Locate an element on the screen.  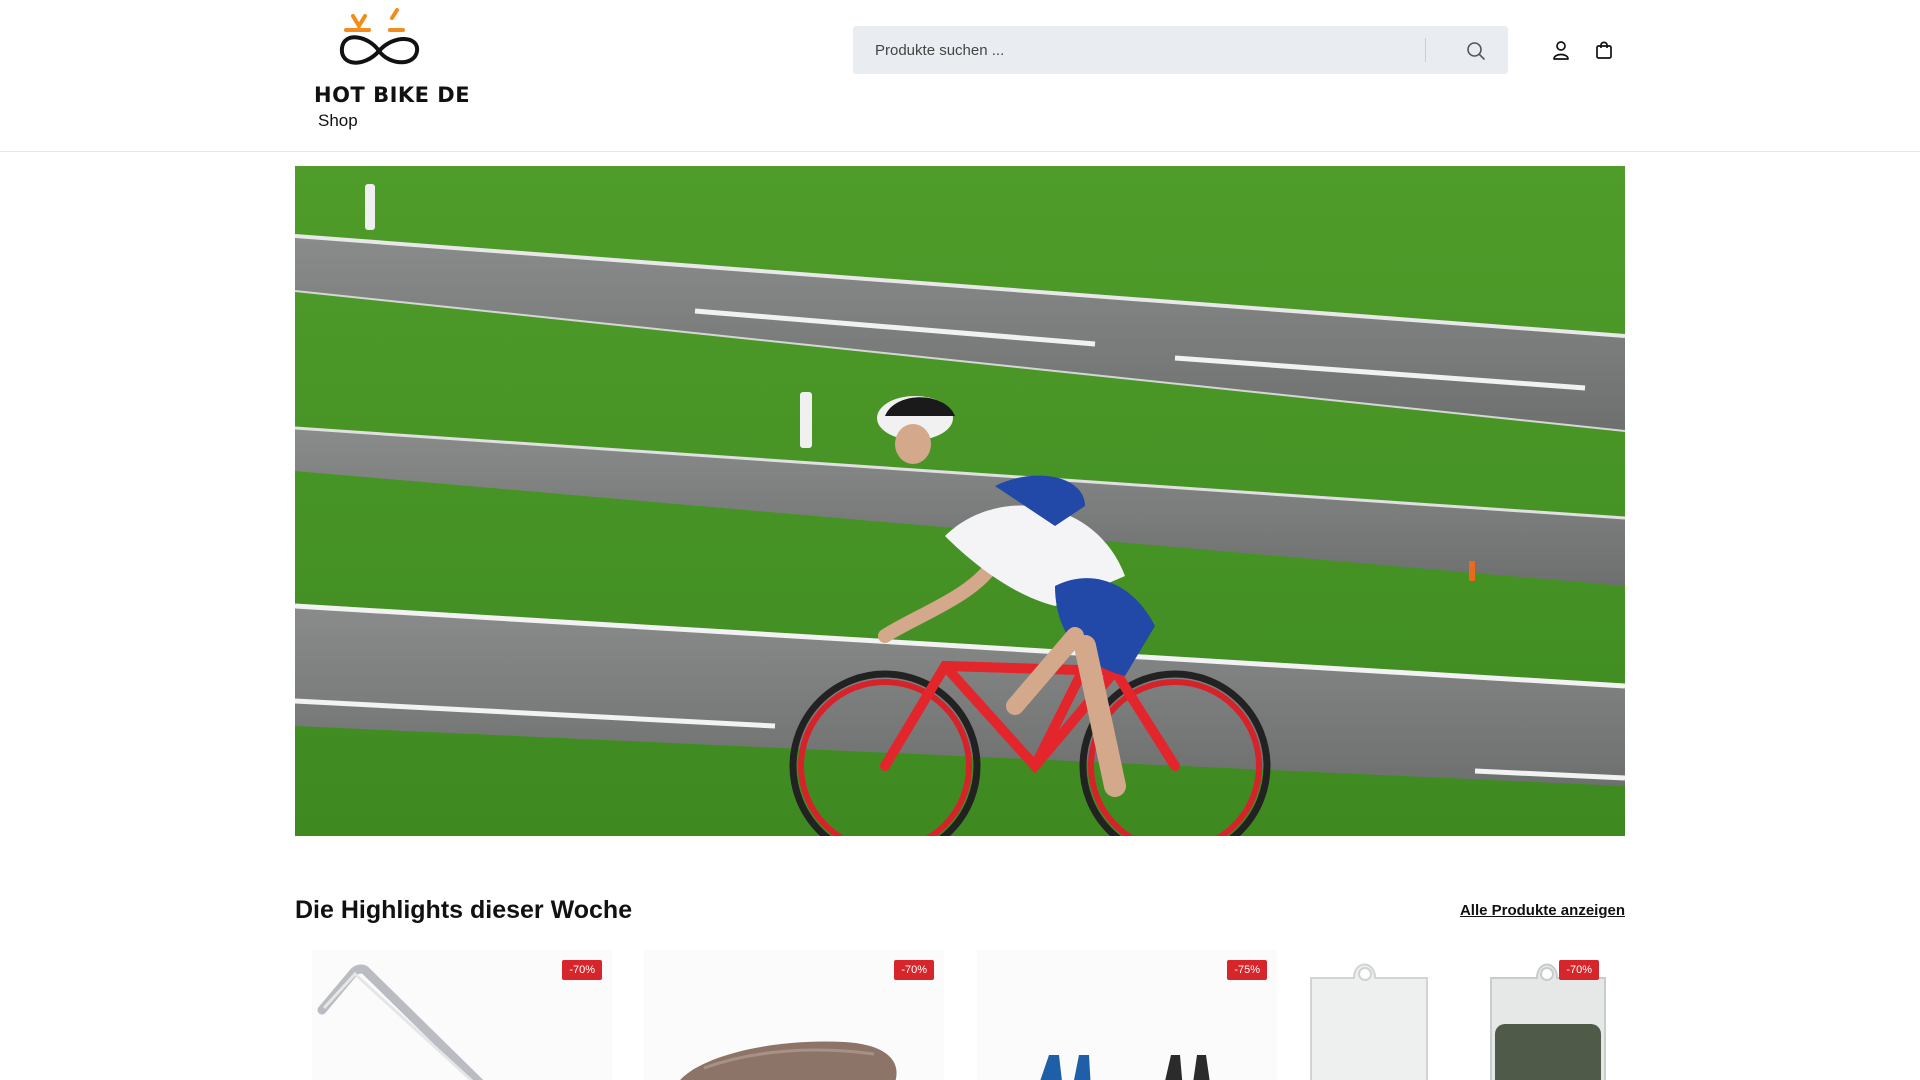
user-icon is located at coordinates (1561, 50).